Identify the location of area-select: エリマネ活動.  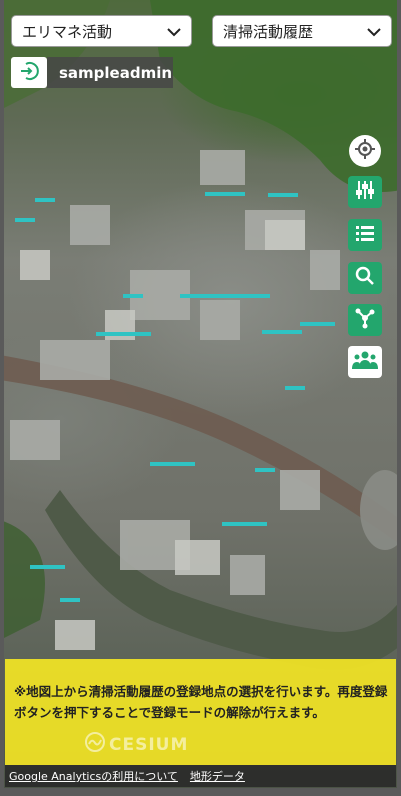
(101, 31).